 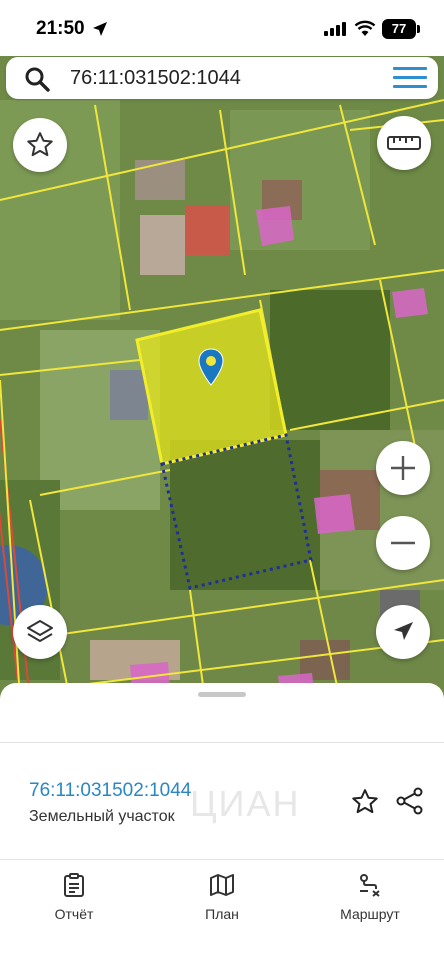 What do you see at coordinates (222, 914) in the screenshot?
I see `tab-label: План` at bounding box center [222, 914].